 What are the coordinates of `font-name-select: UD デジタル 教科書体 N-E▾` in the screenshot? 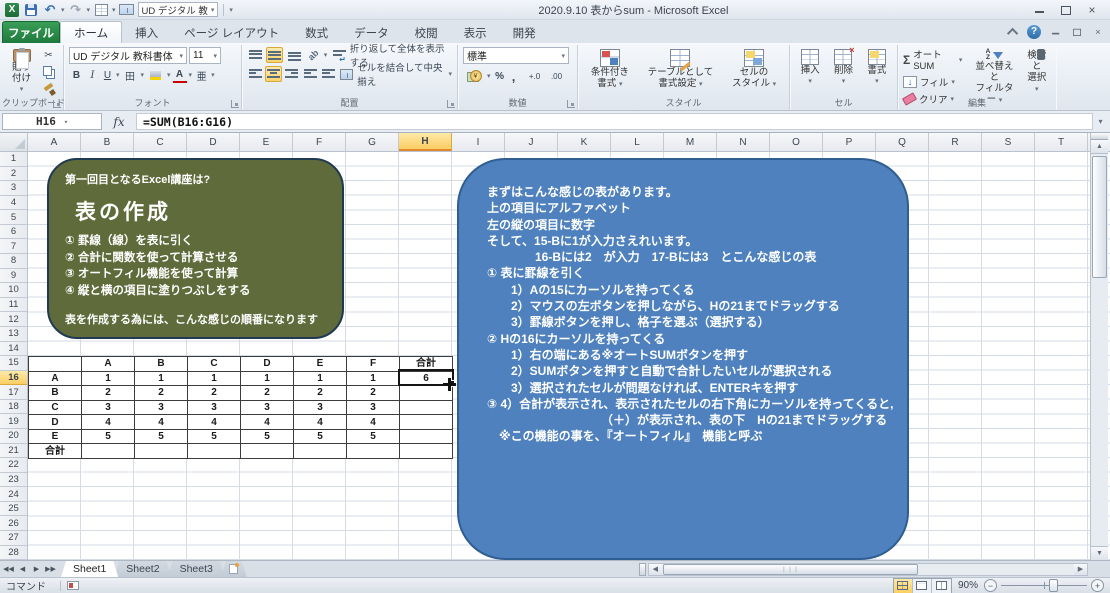 It's located at (128, 55).